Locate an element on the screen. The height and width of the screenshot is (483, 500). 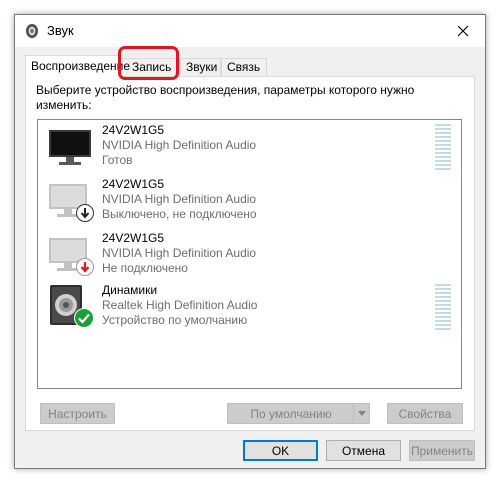
close-button is located at coordinates (463, 31).